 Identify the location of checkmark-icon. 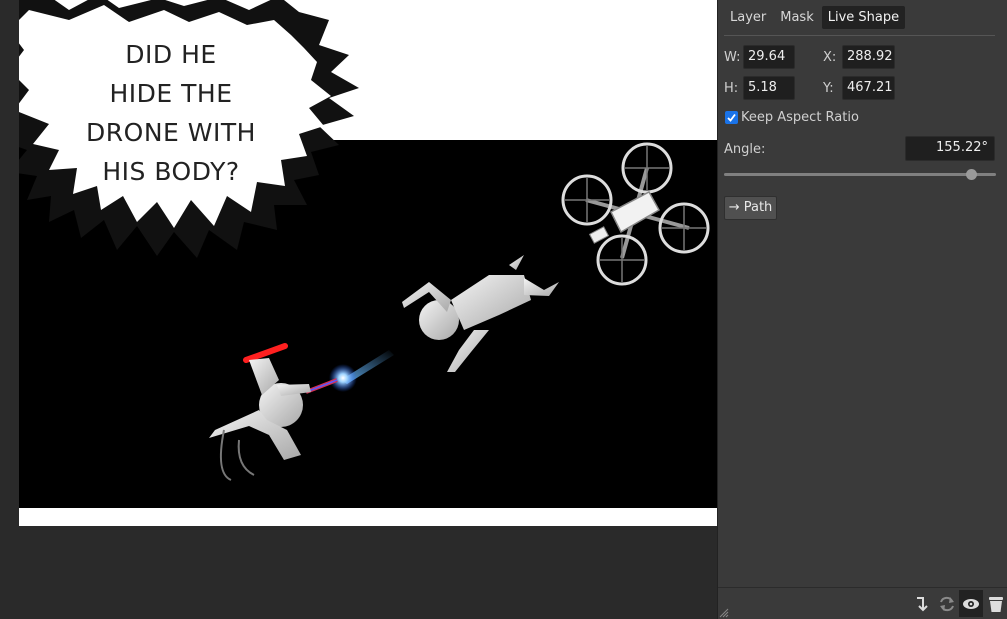
(731, 117).